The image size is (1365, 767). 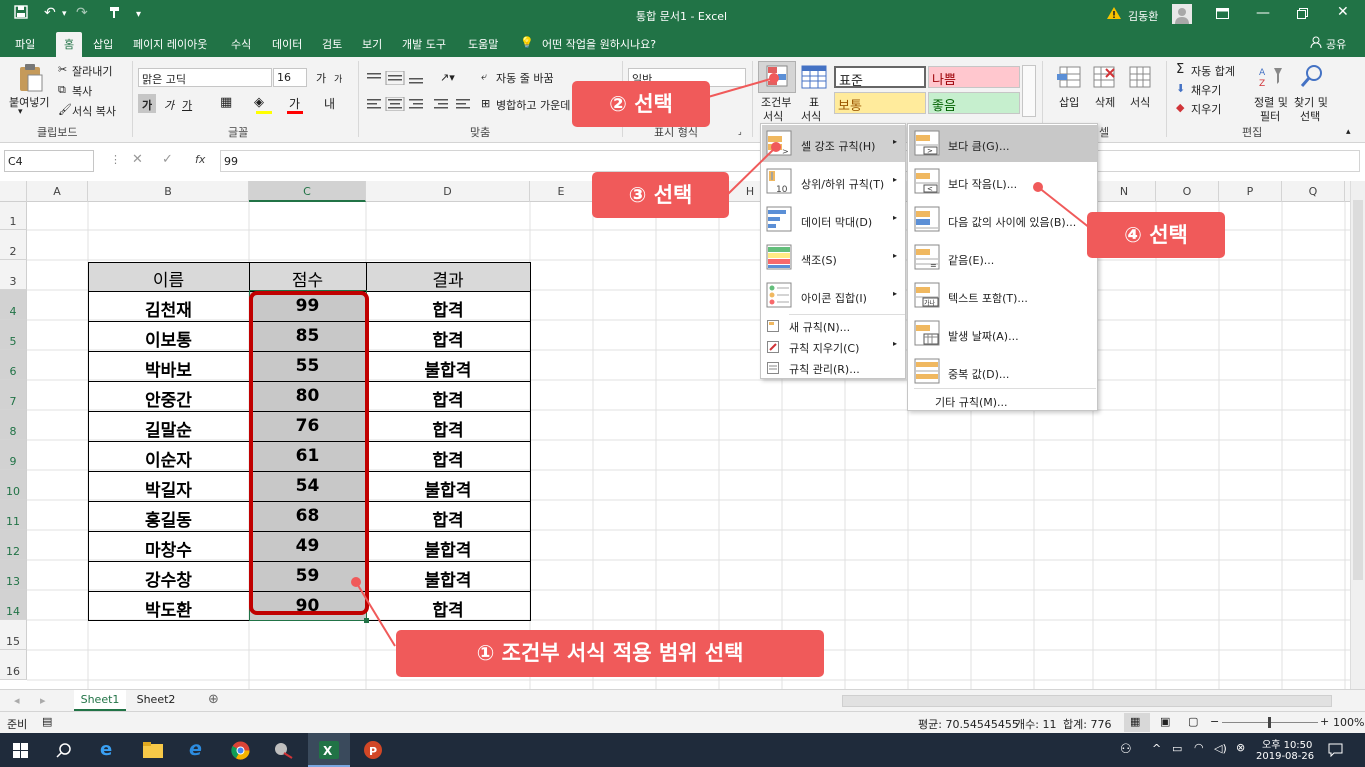 What do you see at coordinates (284, 751) in the screenshot?
I see `snipping-tool-icon` at bounding box center [284, 751].